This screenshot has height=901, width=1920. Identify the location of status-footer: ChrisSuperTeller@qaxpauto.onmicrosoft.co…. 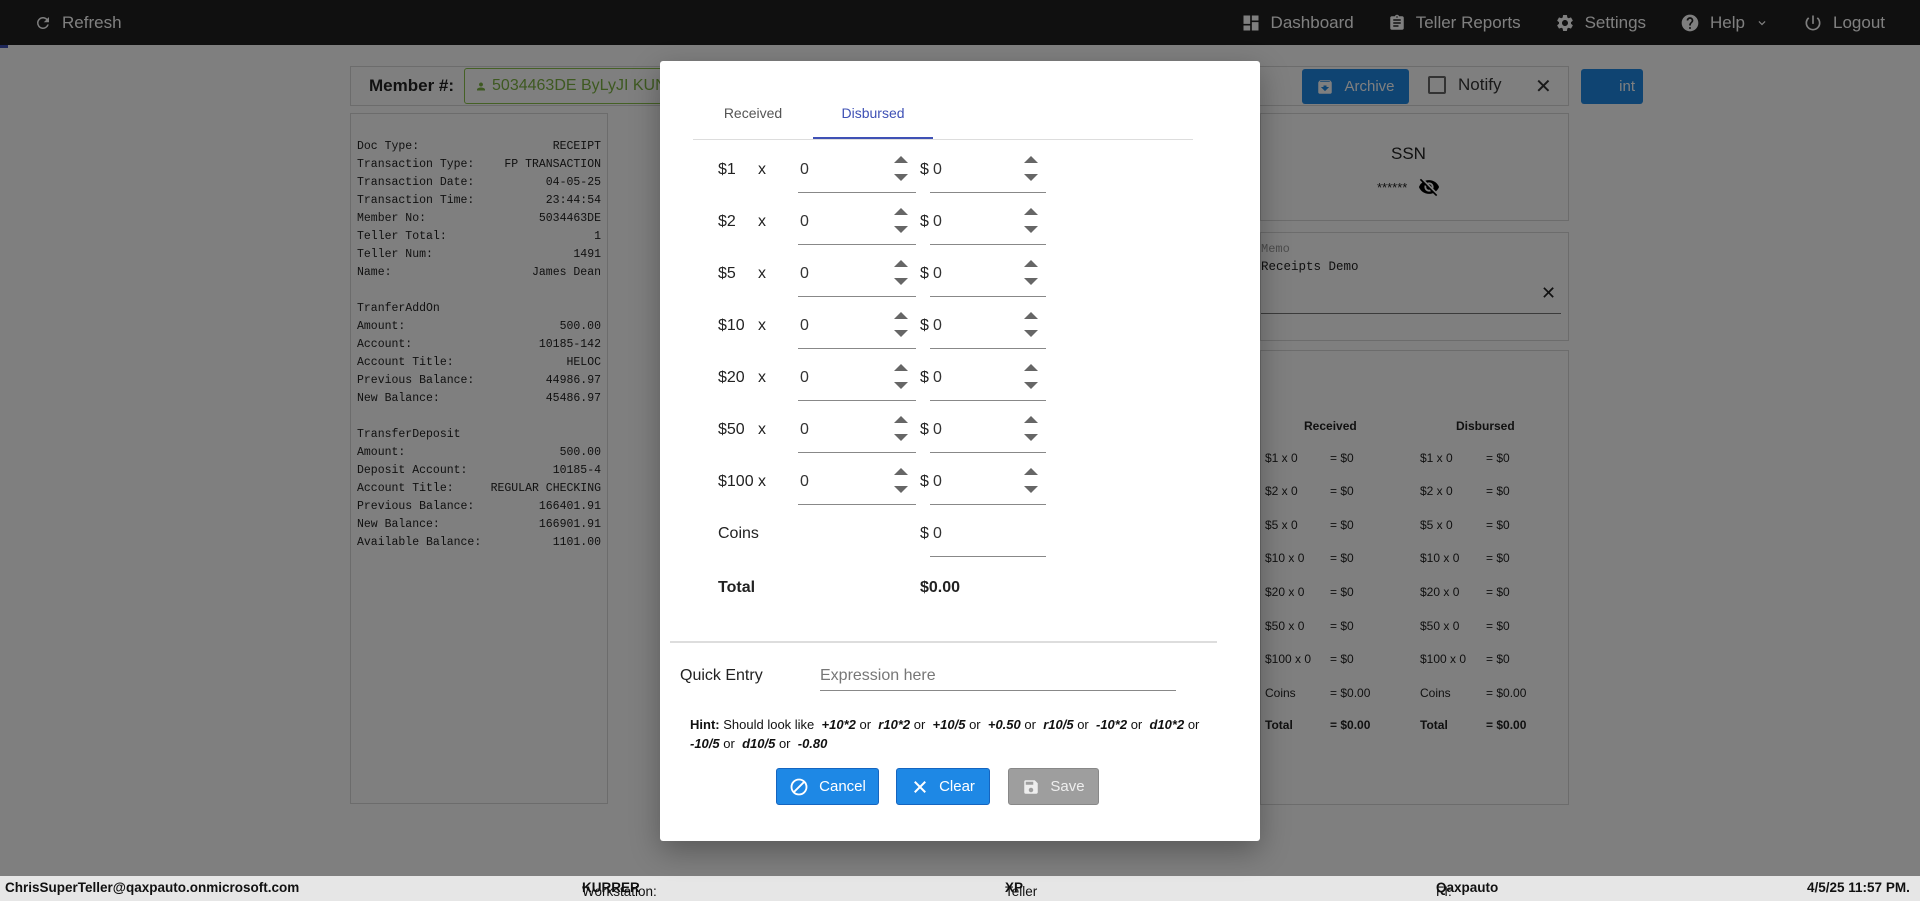
(960, 888).